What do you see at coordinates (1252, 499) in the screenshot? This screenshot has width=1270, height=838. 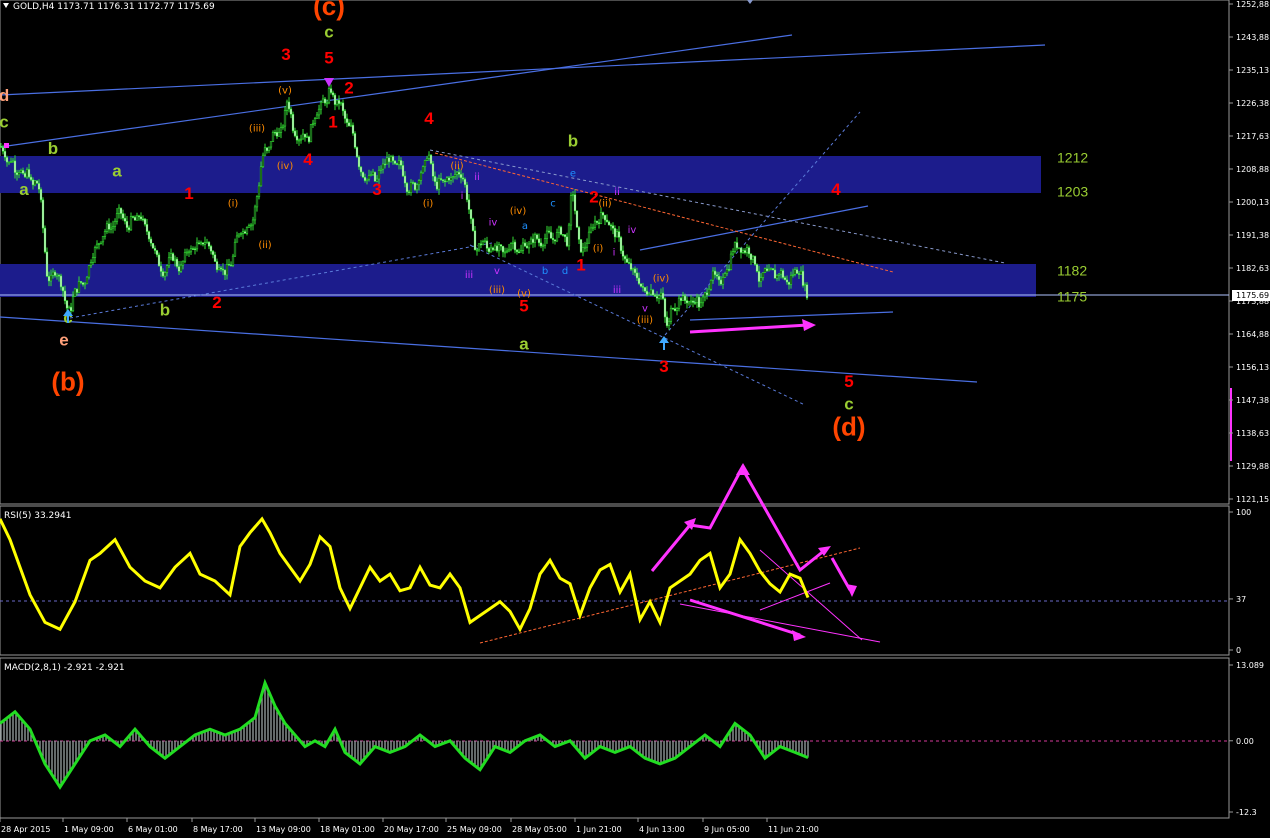 I see `price-tick-label: 1121,15` at bounding box center [1252, 499].